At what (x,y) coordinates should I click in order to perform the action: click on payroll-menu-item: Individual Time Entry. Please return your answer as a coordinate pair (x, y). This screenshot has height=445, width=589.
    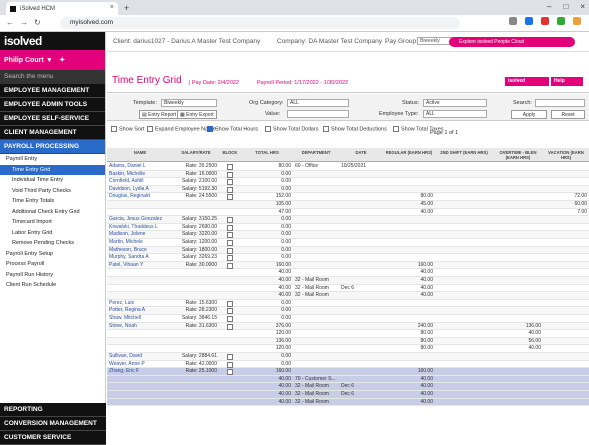
    Looking at the image, I should click on (52, 180).